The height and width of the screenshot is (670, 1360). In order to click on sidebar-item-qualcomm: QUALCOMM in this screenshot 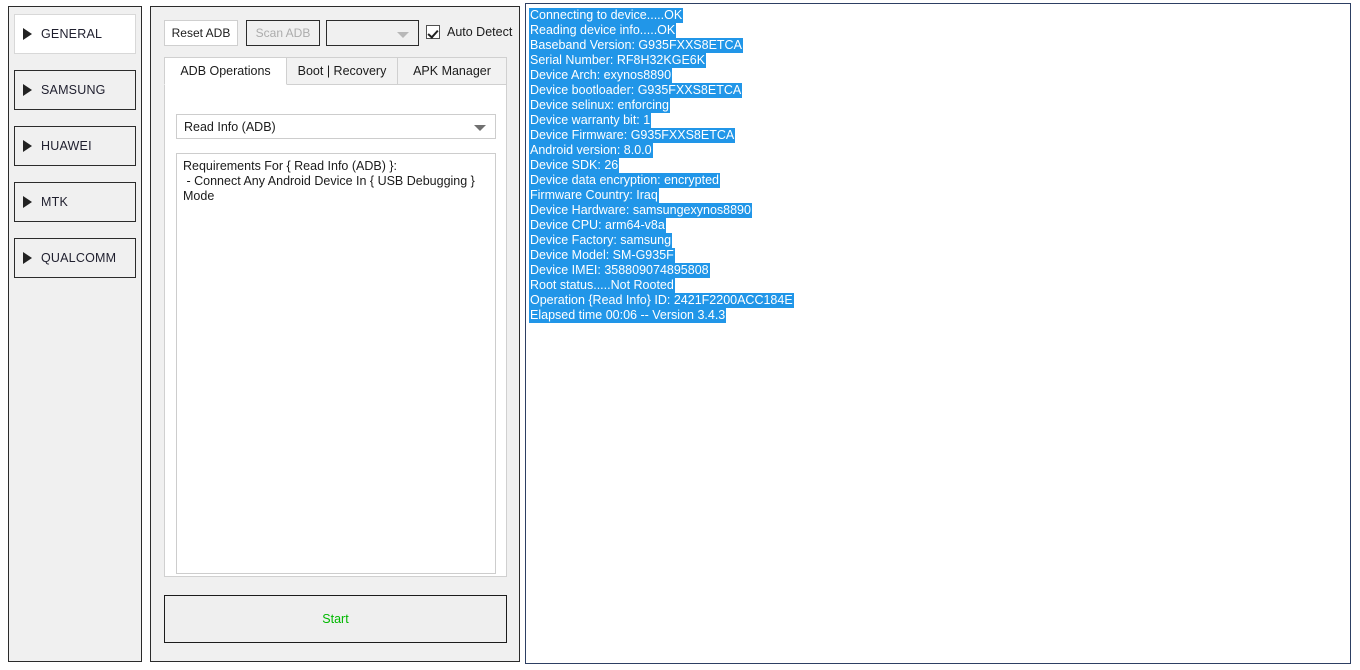, I will do `click(75, 258)`.